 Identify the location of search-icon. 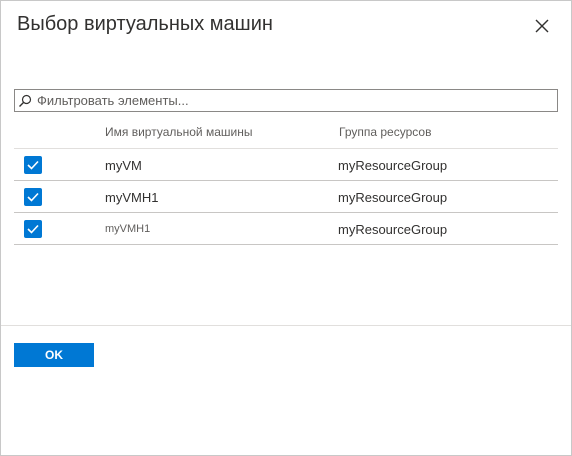
(25, 100).